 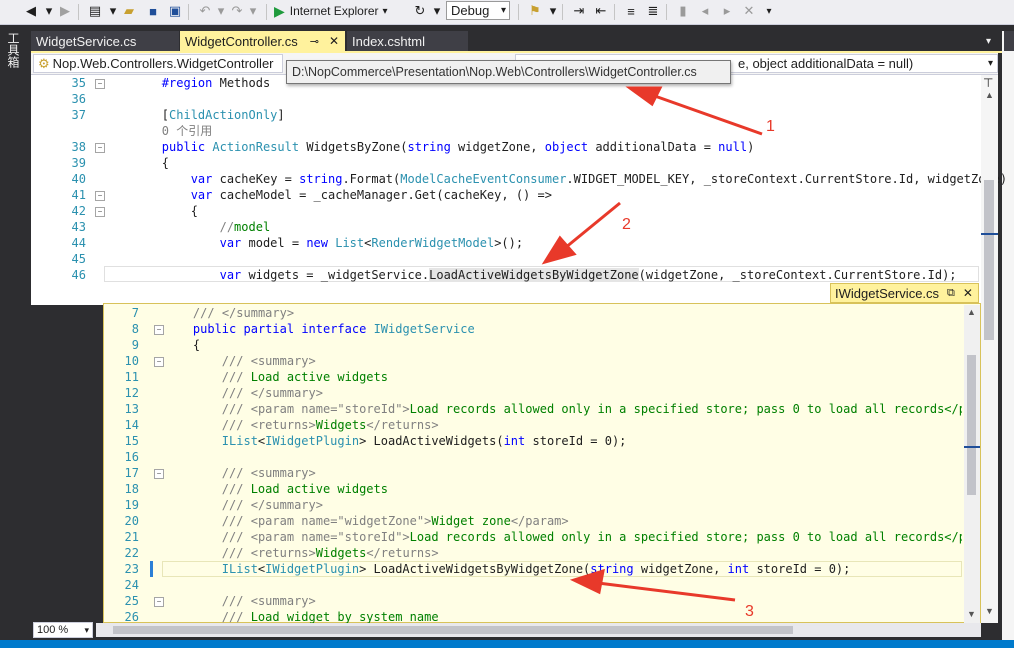 What do you see at coordinates (626, 224) in the screenshot?
I see `annotation-label-2: 2` at bounding box center [626, 224].